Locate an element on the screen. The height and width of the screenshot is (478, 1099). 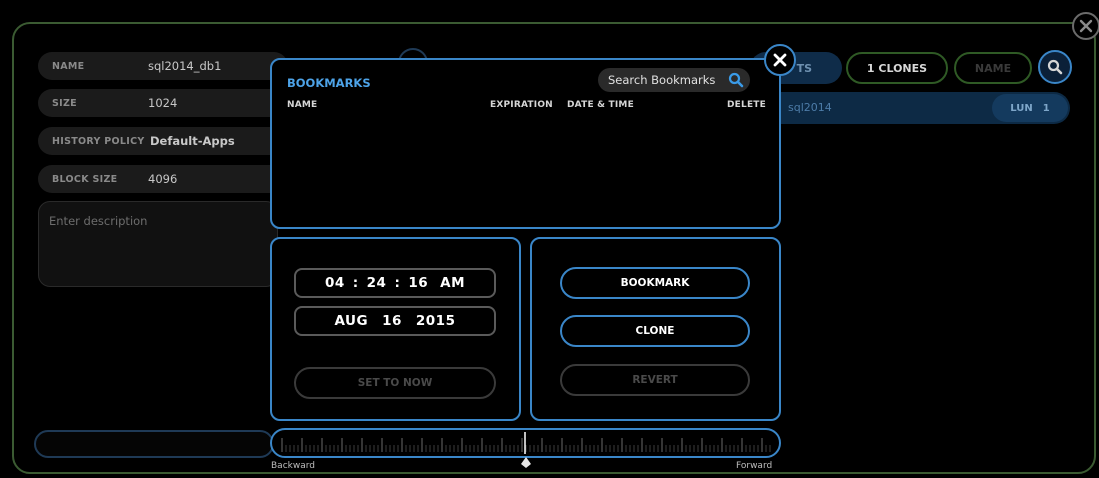
time-input: 04 : 24 : 16 AM is located at coordinates (395, 283).